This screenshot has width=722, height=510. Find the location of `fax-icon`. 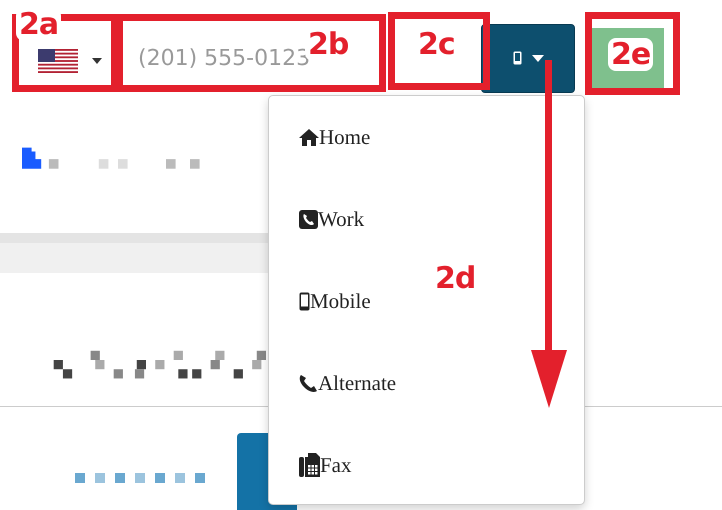

fax-icon is located at coordinates (309, 465).